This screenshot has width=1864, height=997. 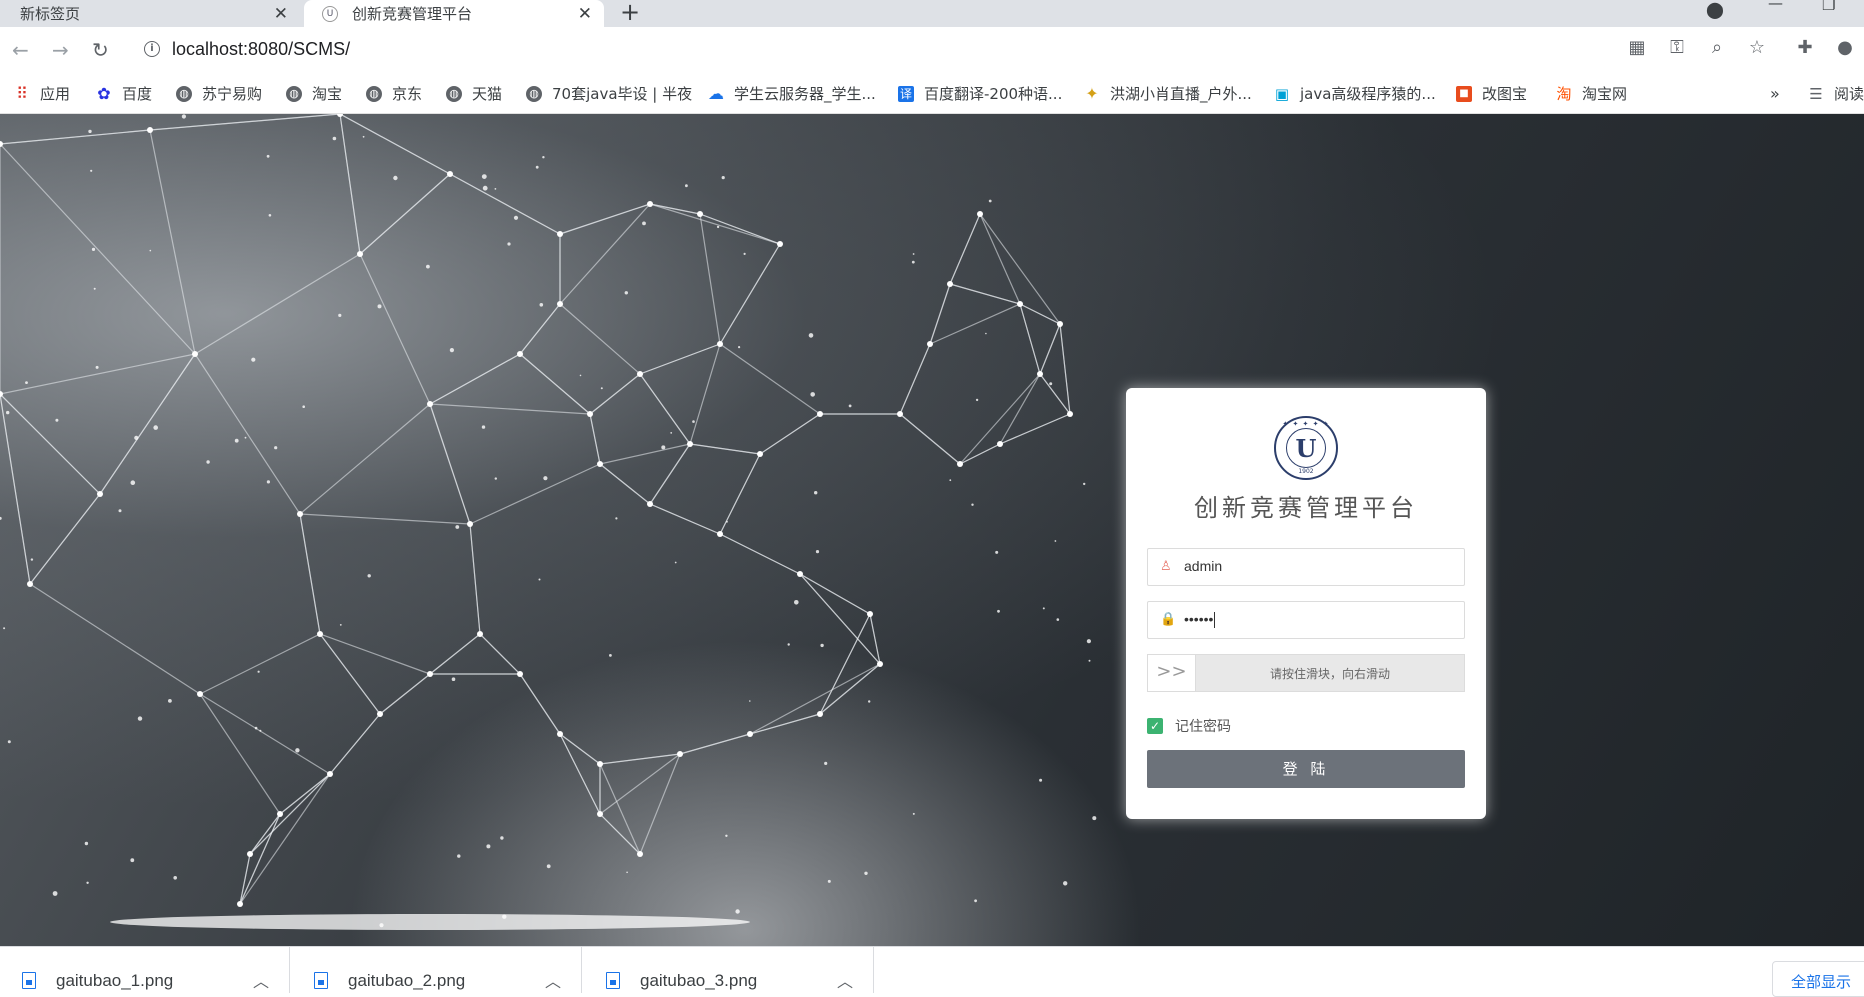 I want to click on tab-active-page: U 创新竞赛管理平台 ✕, so click(x=454, y=13).